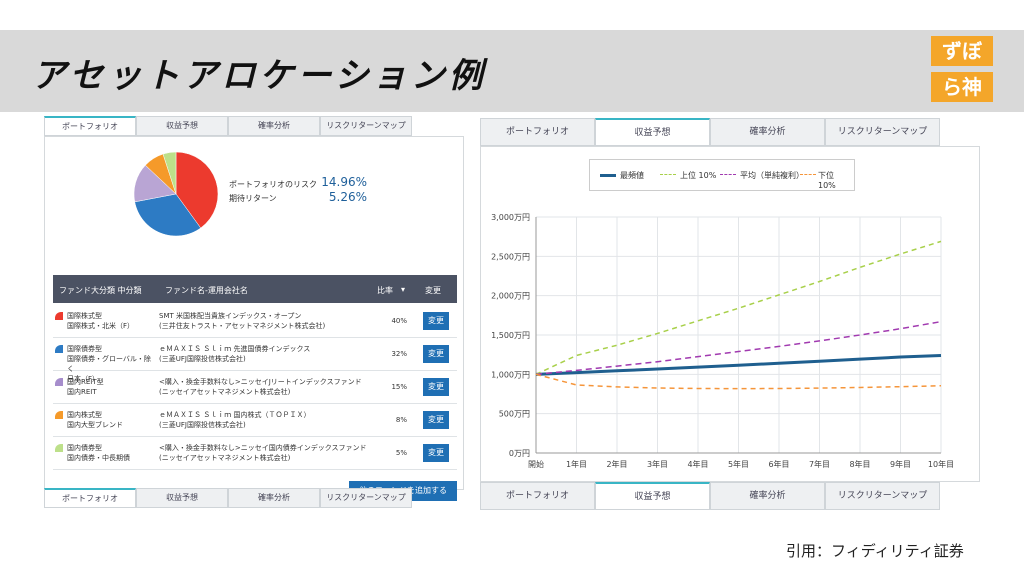 Image resolution: width=1024 pixels, height=576 pixels. Describe the element at coordinates (110, 420) in the screenshot. I see `category-cell: 国内株式型 国内大型ブレンド` at that location.